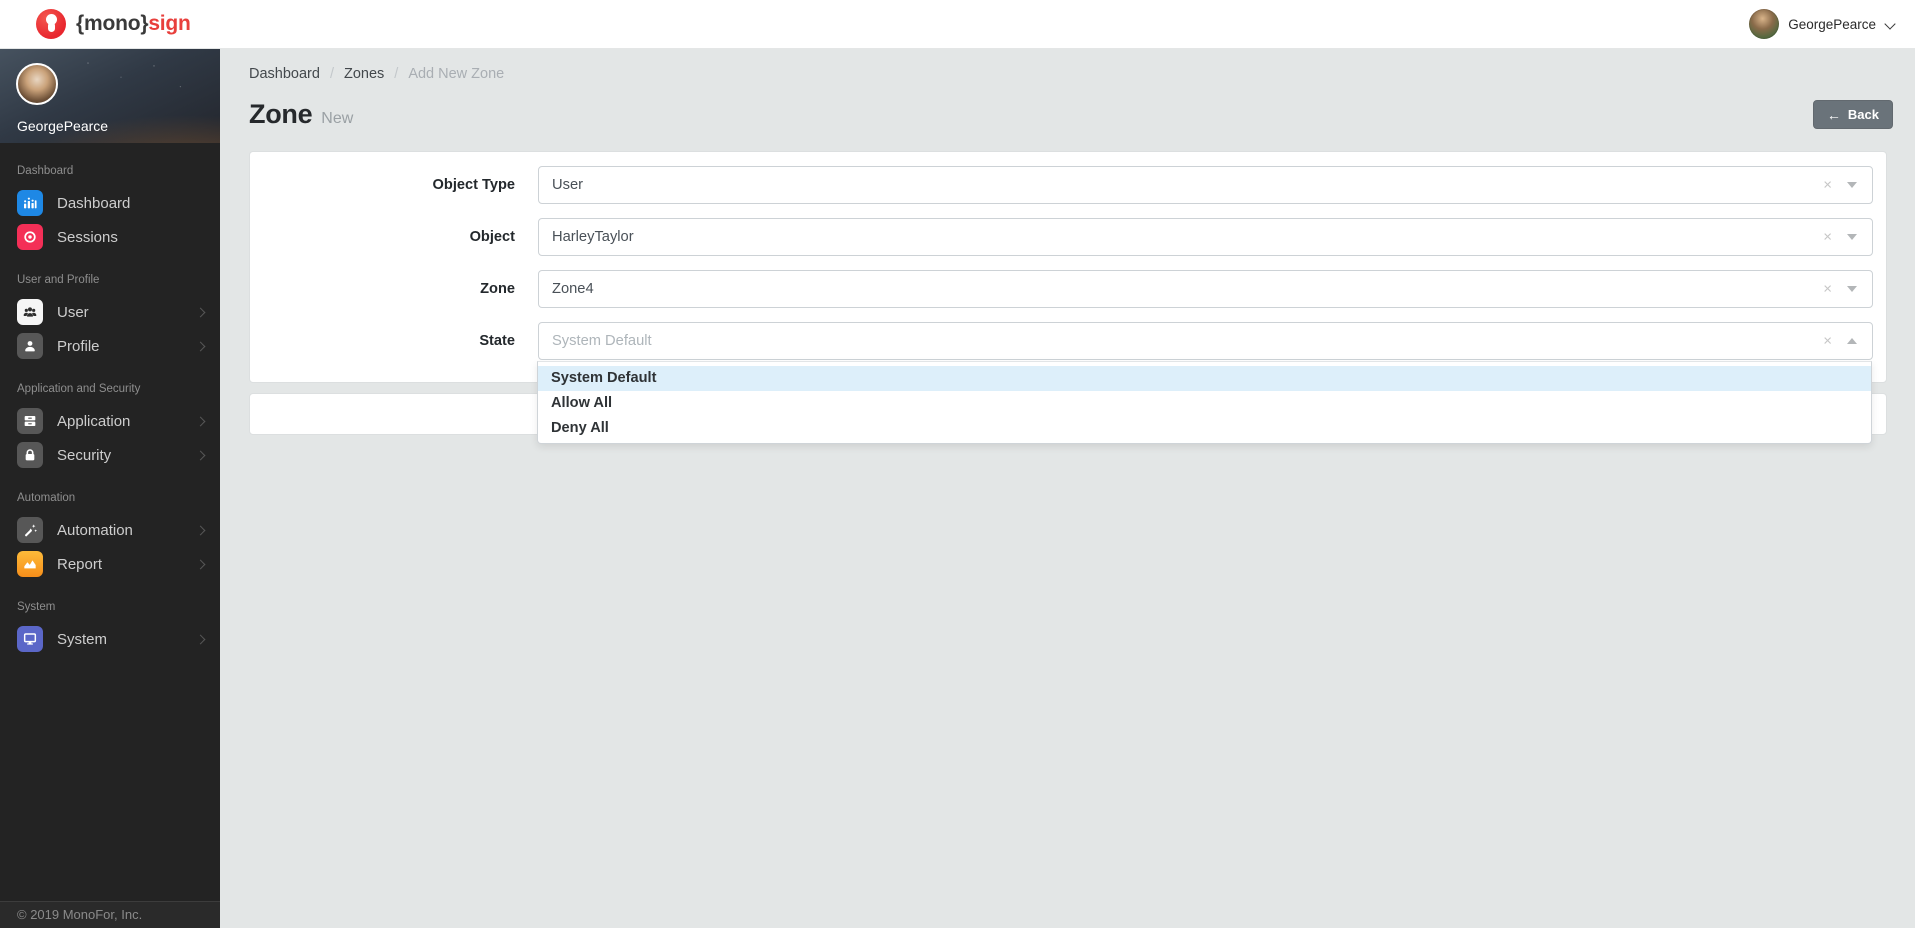 This screenshot has width=1915, height=928. I want to click on sidebar-item-security: Security, so click(110, 455).